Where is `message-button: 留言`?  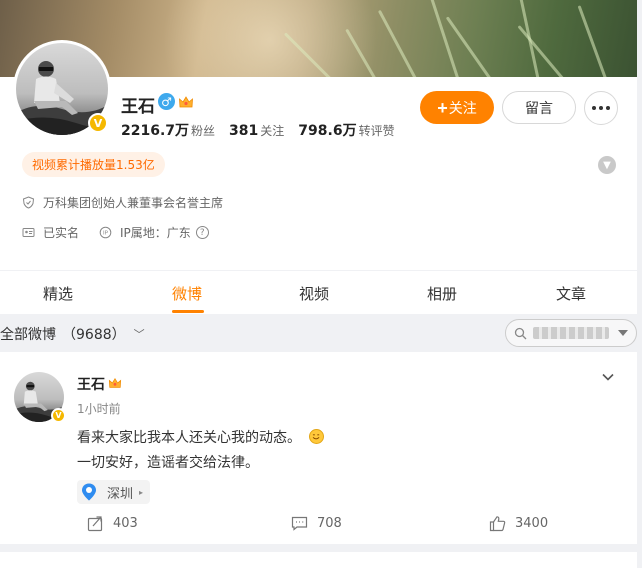 message-button: 留言 is located at coordinates (539, 107).